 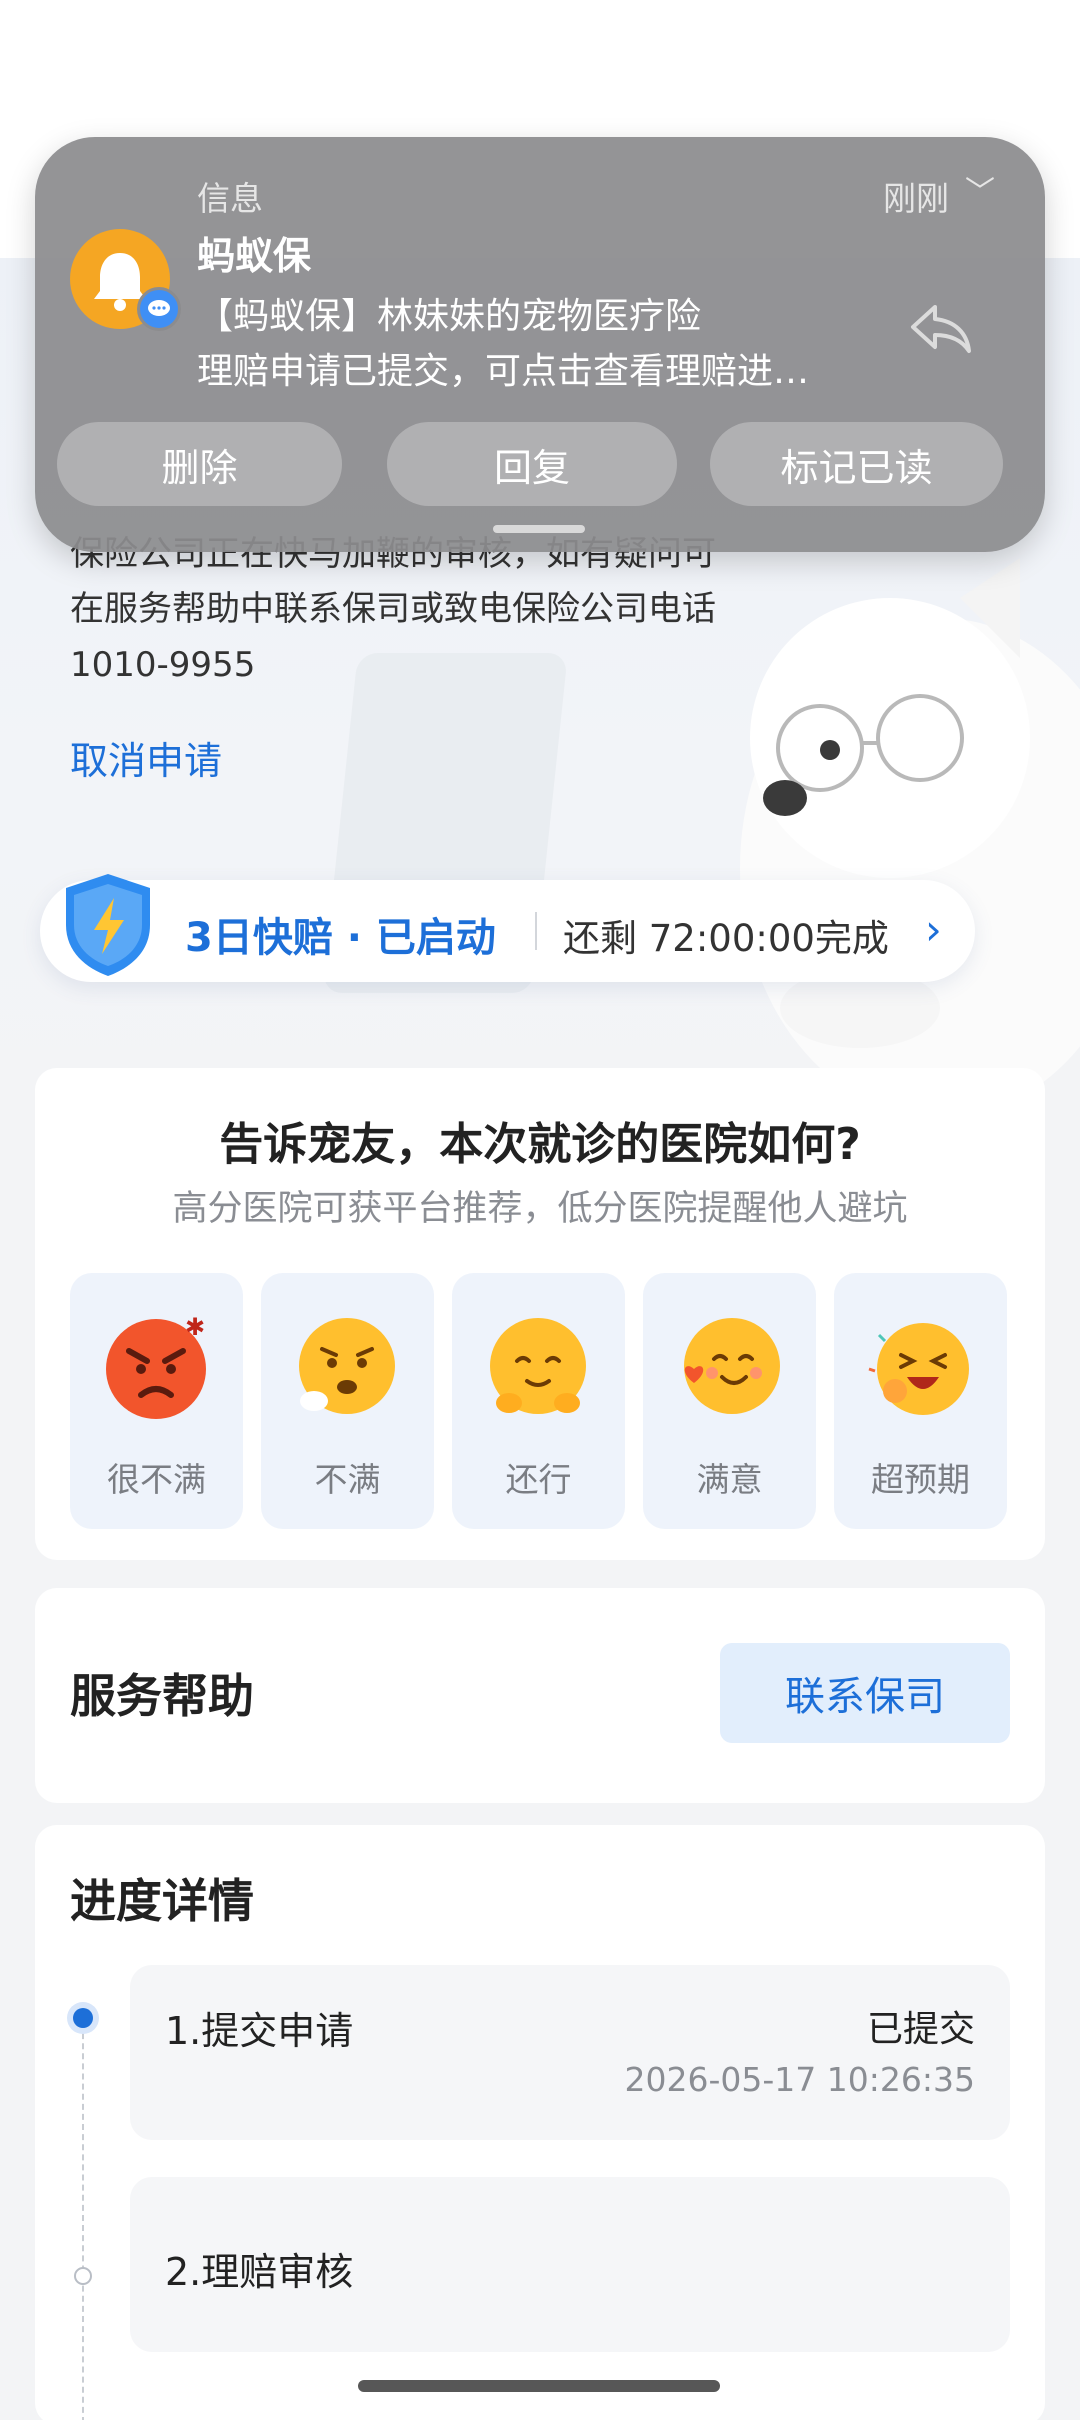 What do you see at coordinates (916, 198) in the screenshot?
I see `notification-time: 刚刚` at bounding box center [916, 198].